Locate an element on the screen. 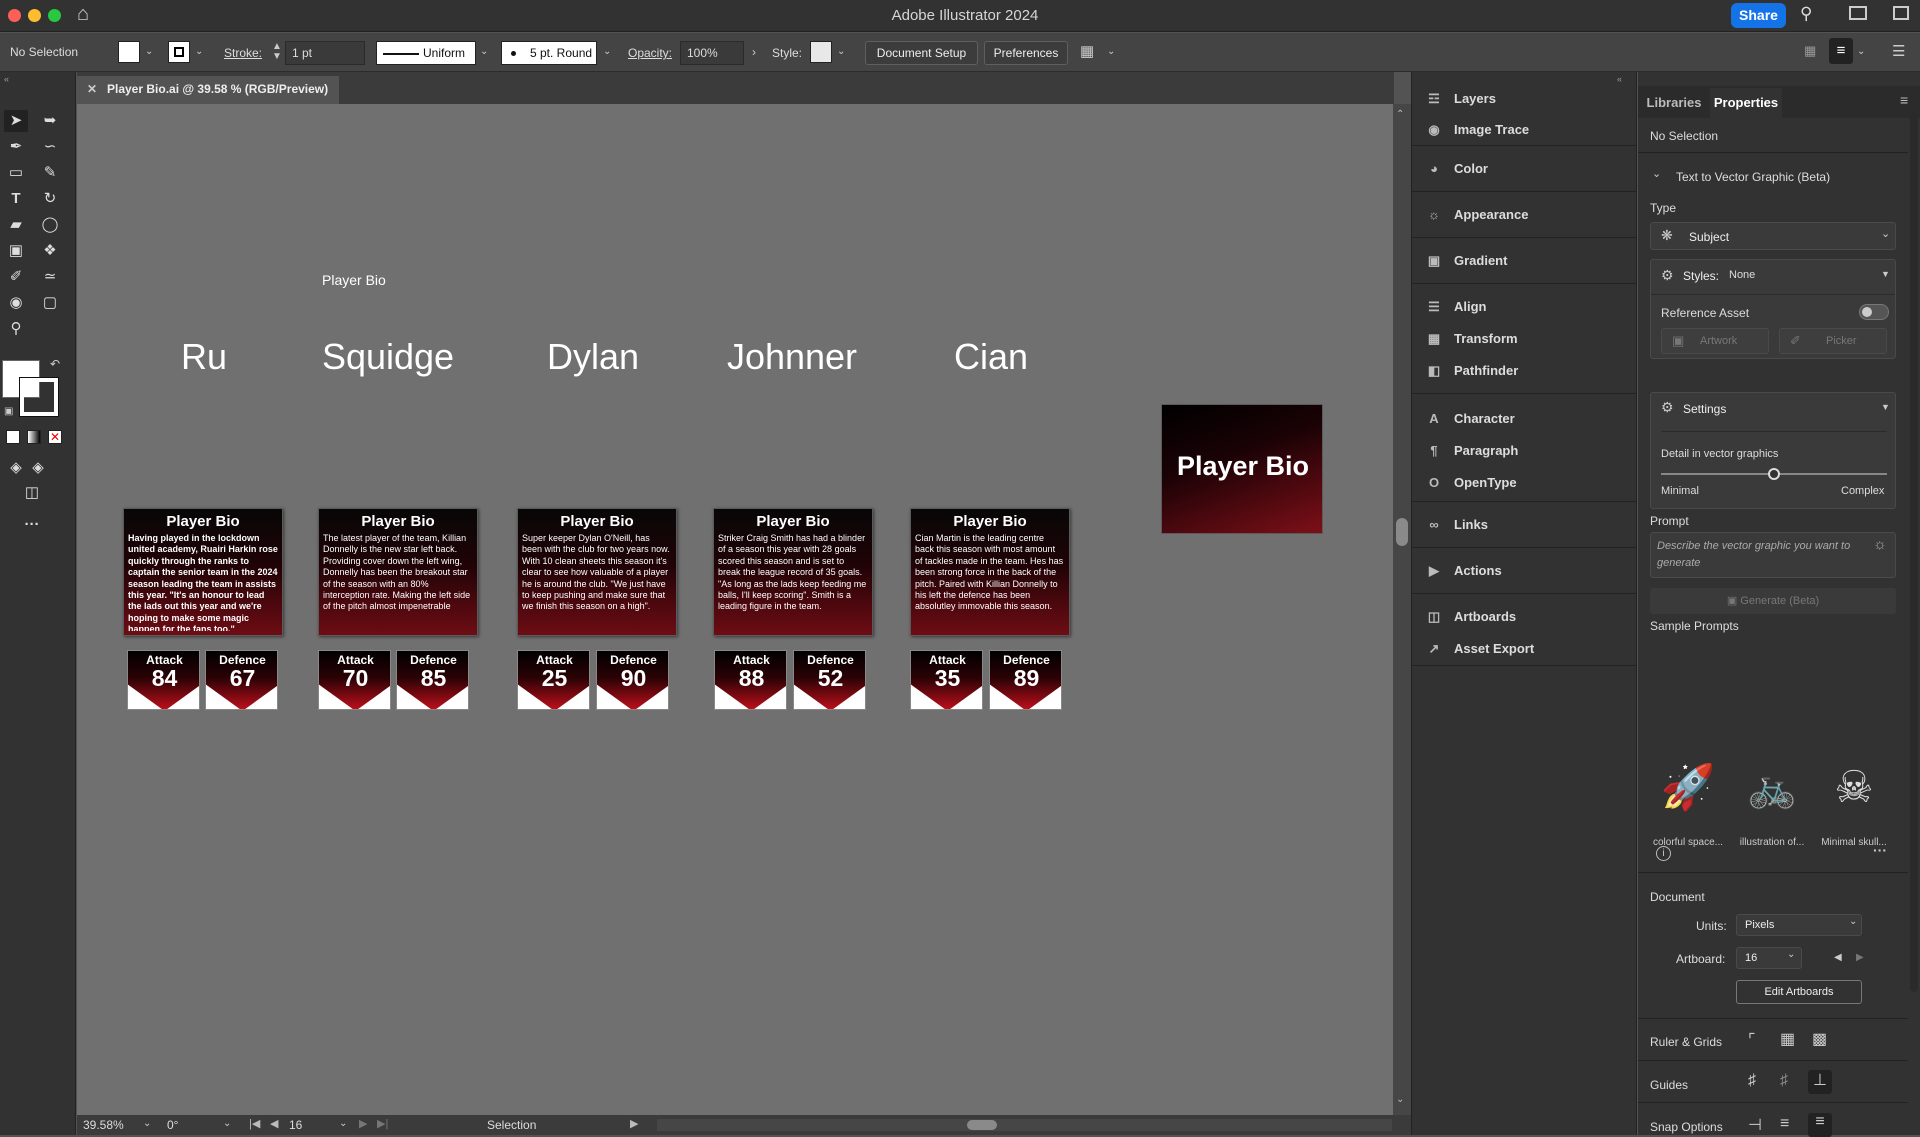  share-button: Share is located at coordinates (1758, 15).